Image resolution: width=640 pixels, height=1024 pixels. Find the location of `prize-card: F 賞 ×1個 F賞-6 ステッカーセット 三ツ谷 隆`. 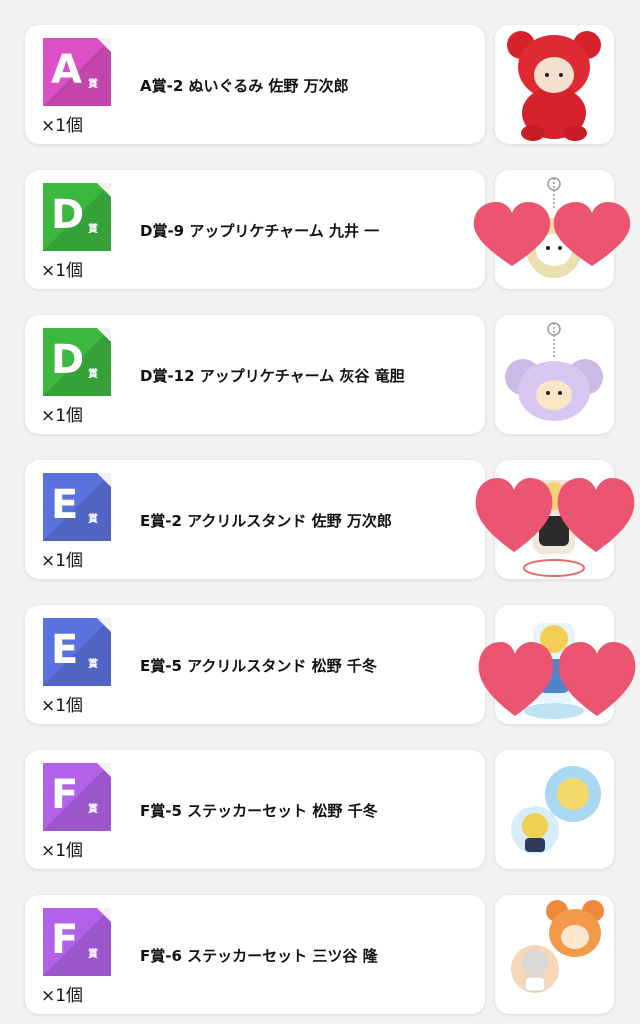

prize-card: F 賞 ×1個 F賞-6 ステッカーセット 三ツ谷 隆 is located at coordinates (255, 954).